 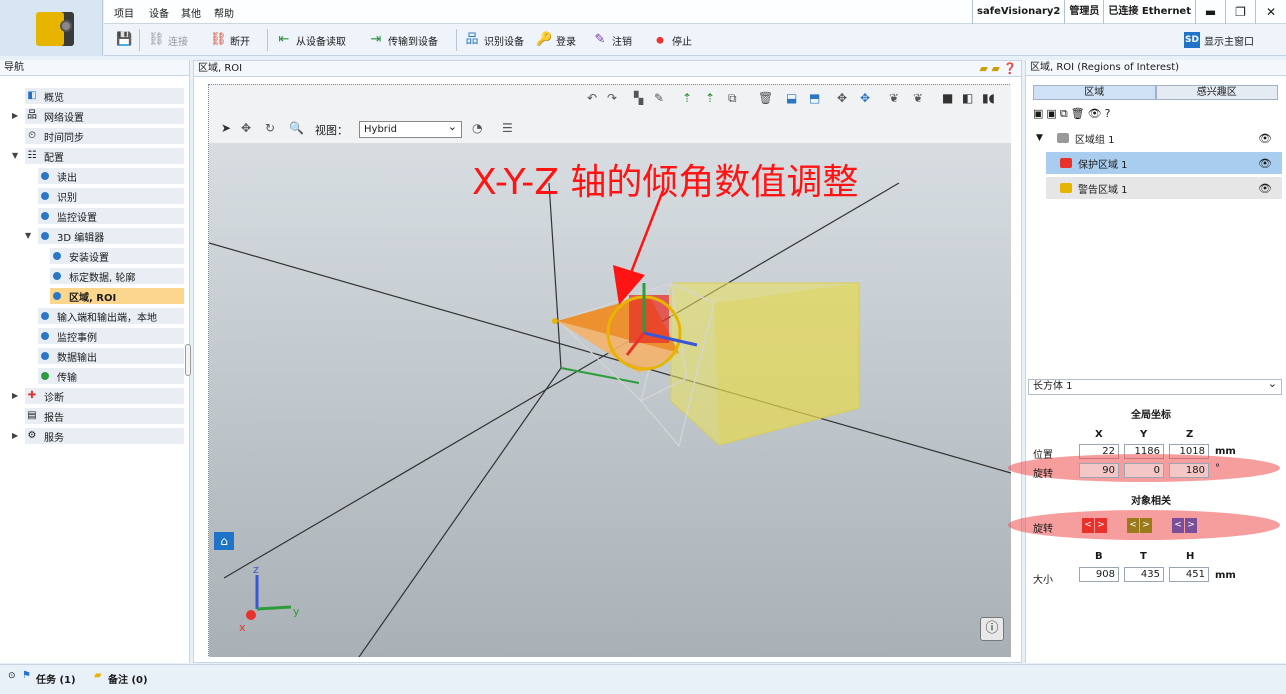 I want to click on menu-device: 设备, so click(x=159, y=12).